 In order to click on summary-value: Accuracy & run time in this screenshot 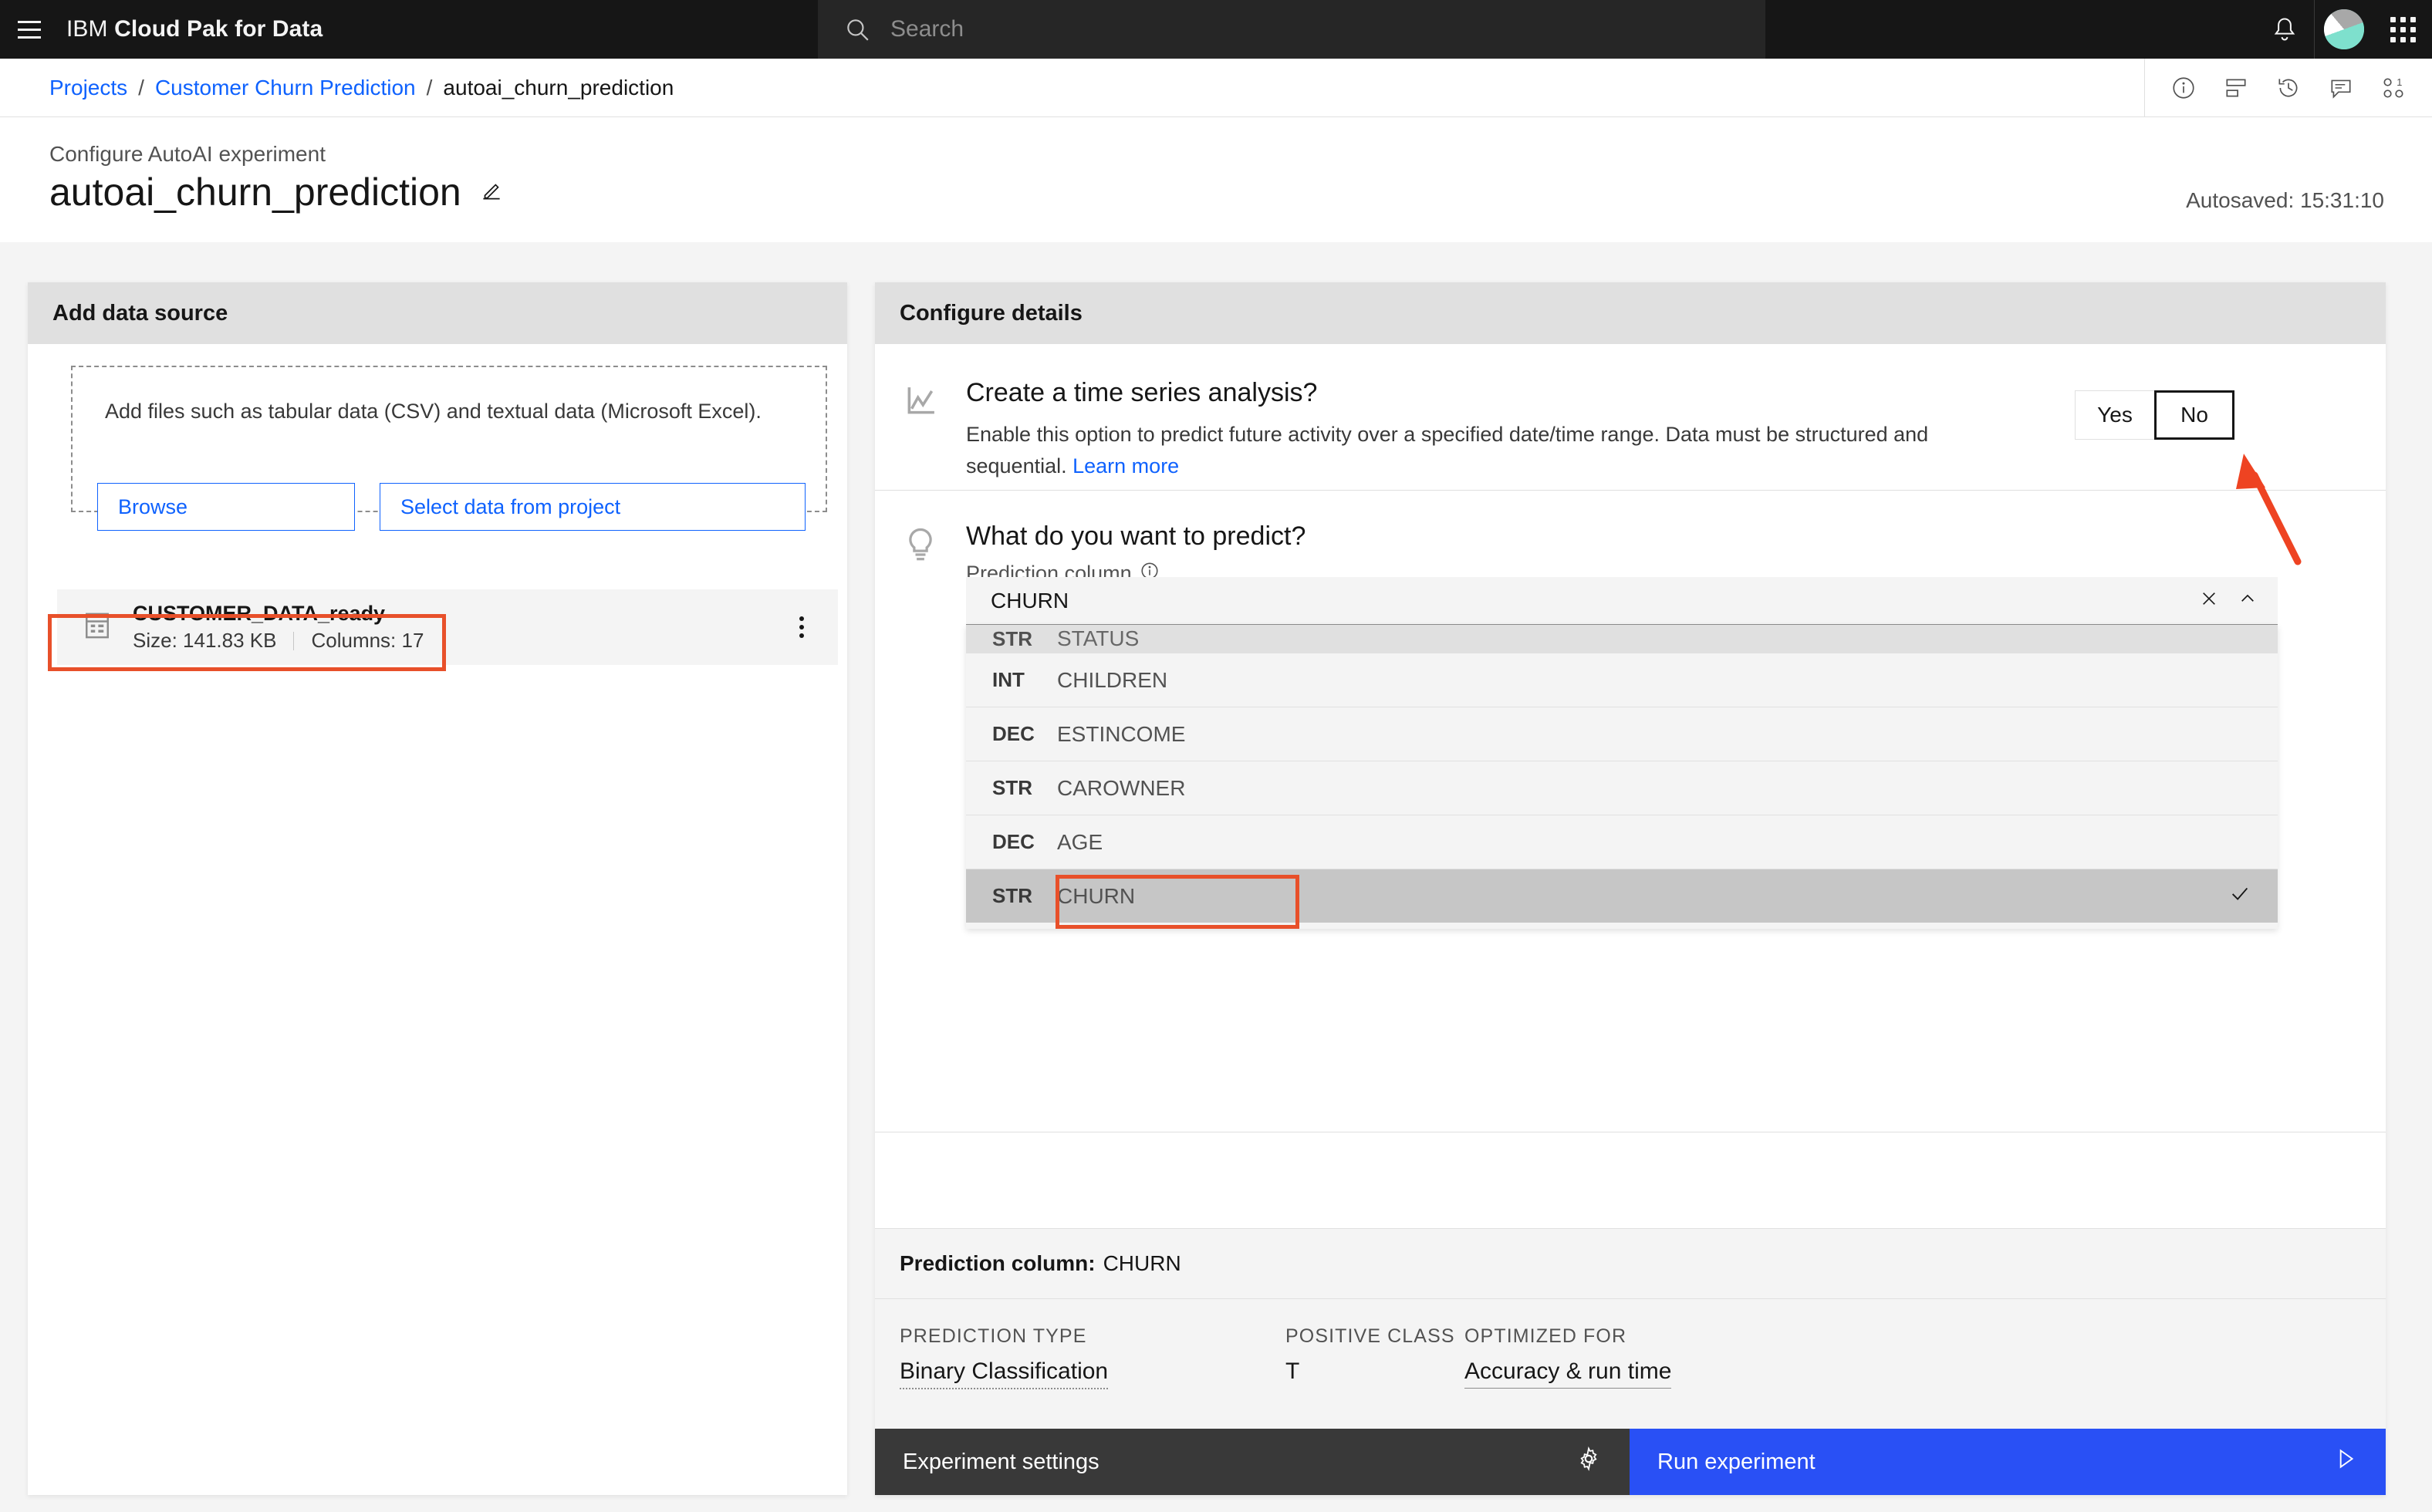, I will do `click(1568, 1374)`.